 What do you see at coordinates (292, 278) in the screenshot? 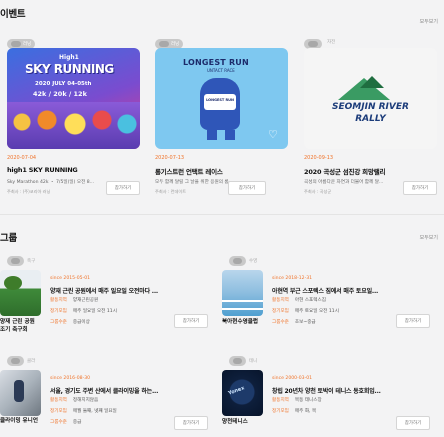
I see `group-since: since 2018-12-31` at bounding box center [292, 278].